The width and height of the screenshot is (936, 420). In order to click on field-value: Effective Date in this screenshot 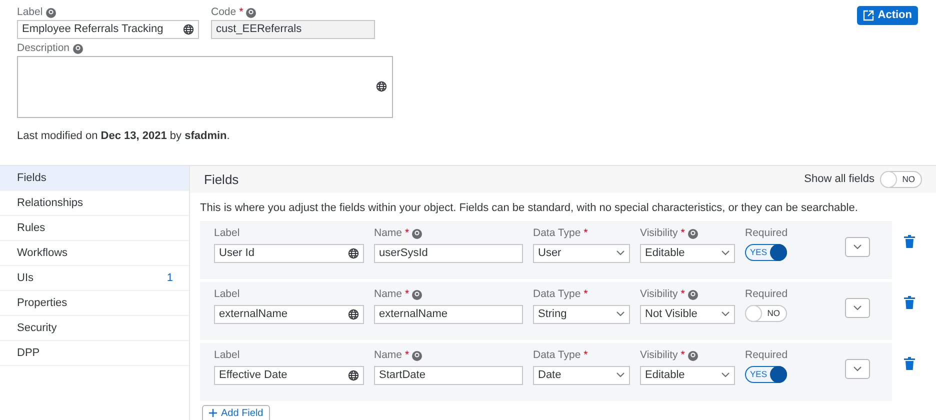, I will do `click(253, 375)`.